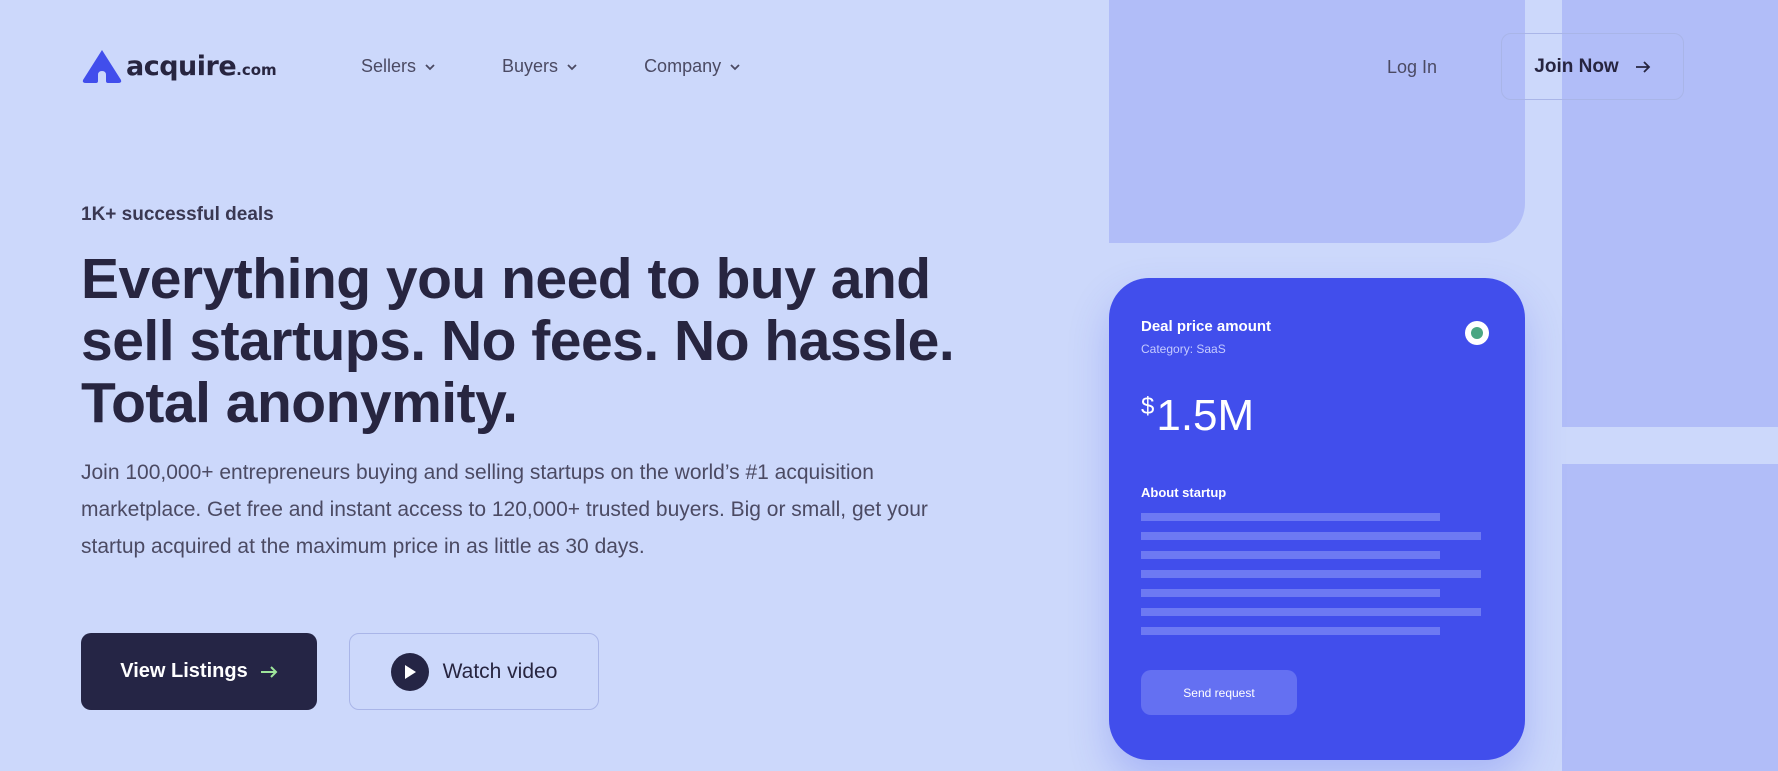 This screenshot has height=771, width=1778. Describe the element at coordinates (1670, 617) in the screenshot. I see `decorative-panel-right-bottom` at that location.